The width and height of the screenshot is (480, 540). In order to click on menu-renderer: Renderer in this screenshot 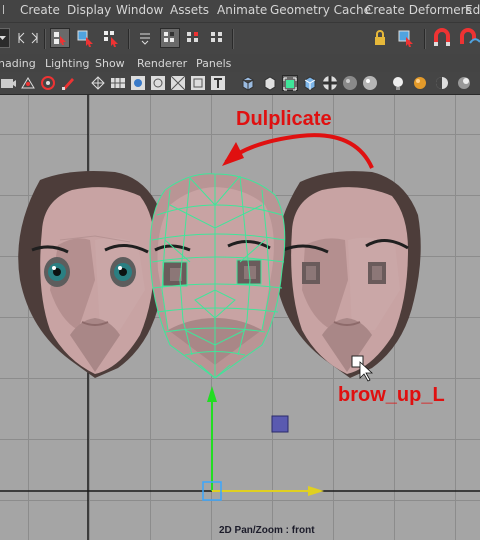, I will do `click(162, 63)`.